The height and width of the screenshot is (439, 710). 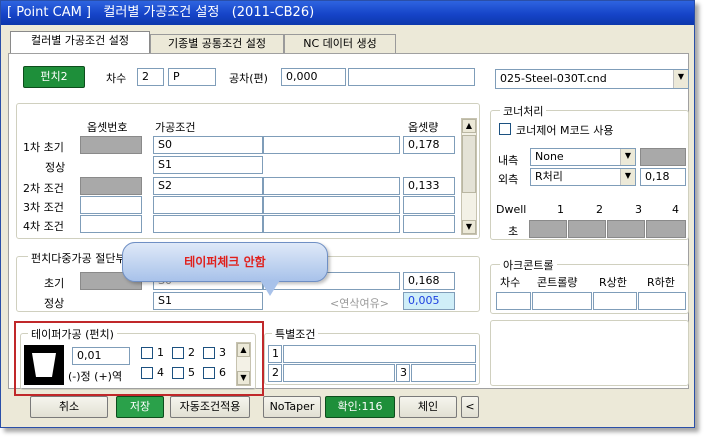 I want to click on conditions-scrollbar: ▲ ▼, so click(x=469, y=176).